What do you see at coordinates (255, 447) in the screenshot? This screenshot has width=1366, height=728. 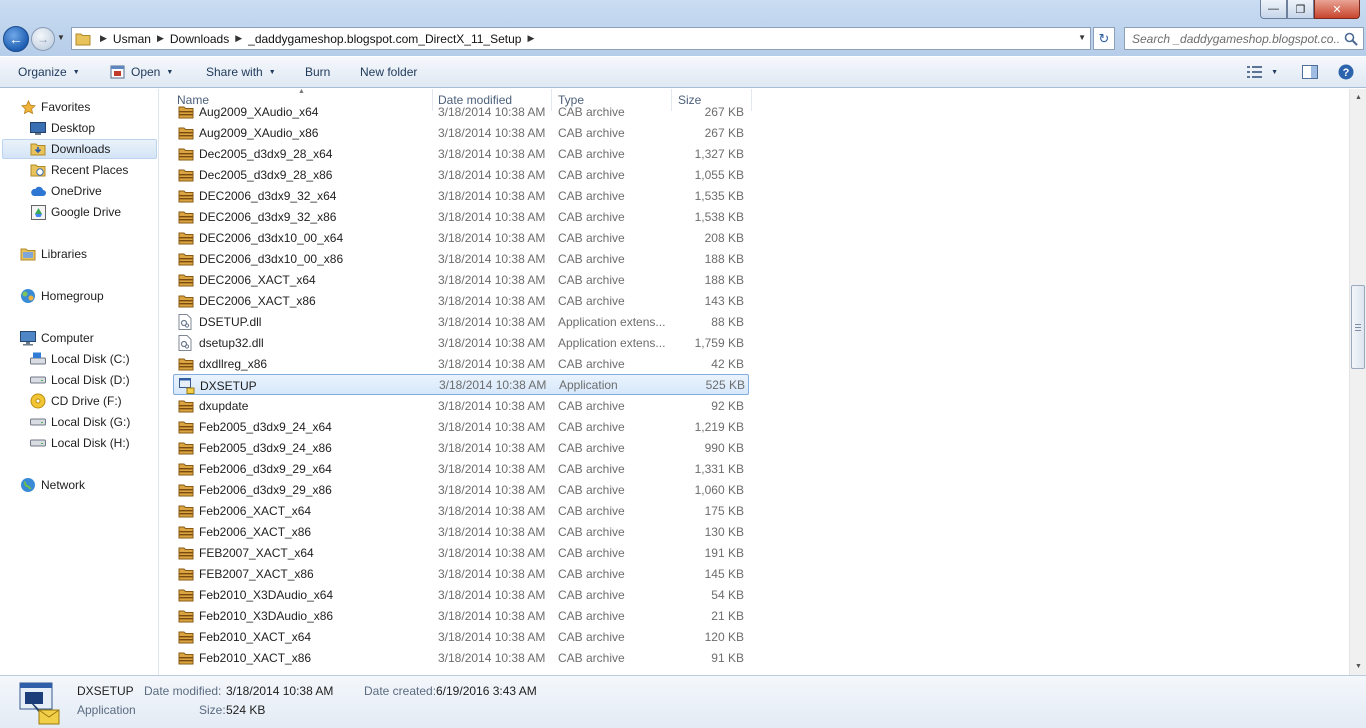 I see `file-name-cell: Feb2005_d3dx9_24_x86` at bounding box center [255, 447].